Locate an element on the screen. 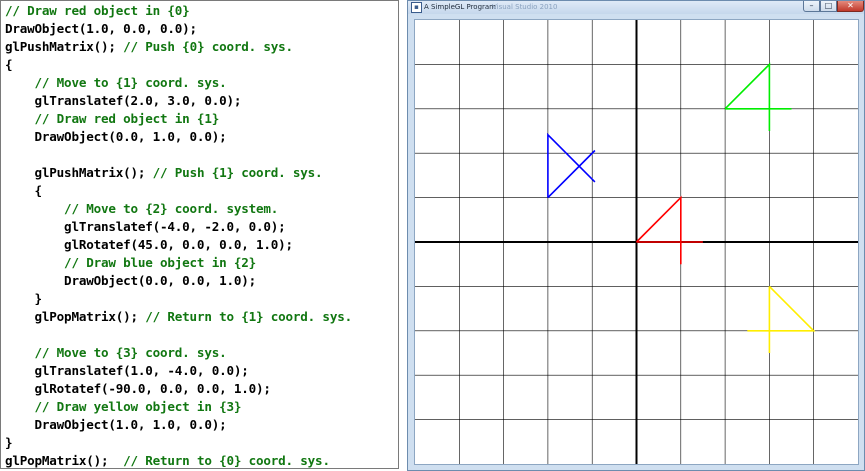 The image size is (865, 471). code-statement: DrawObject(0.0, 0.0, 1.0); is located at coordinates (130, 280).